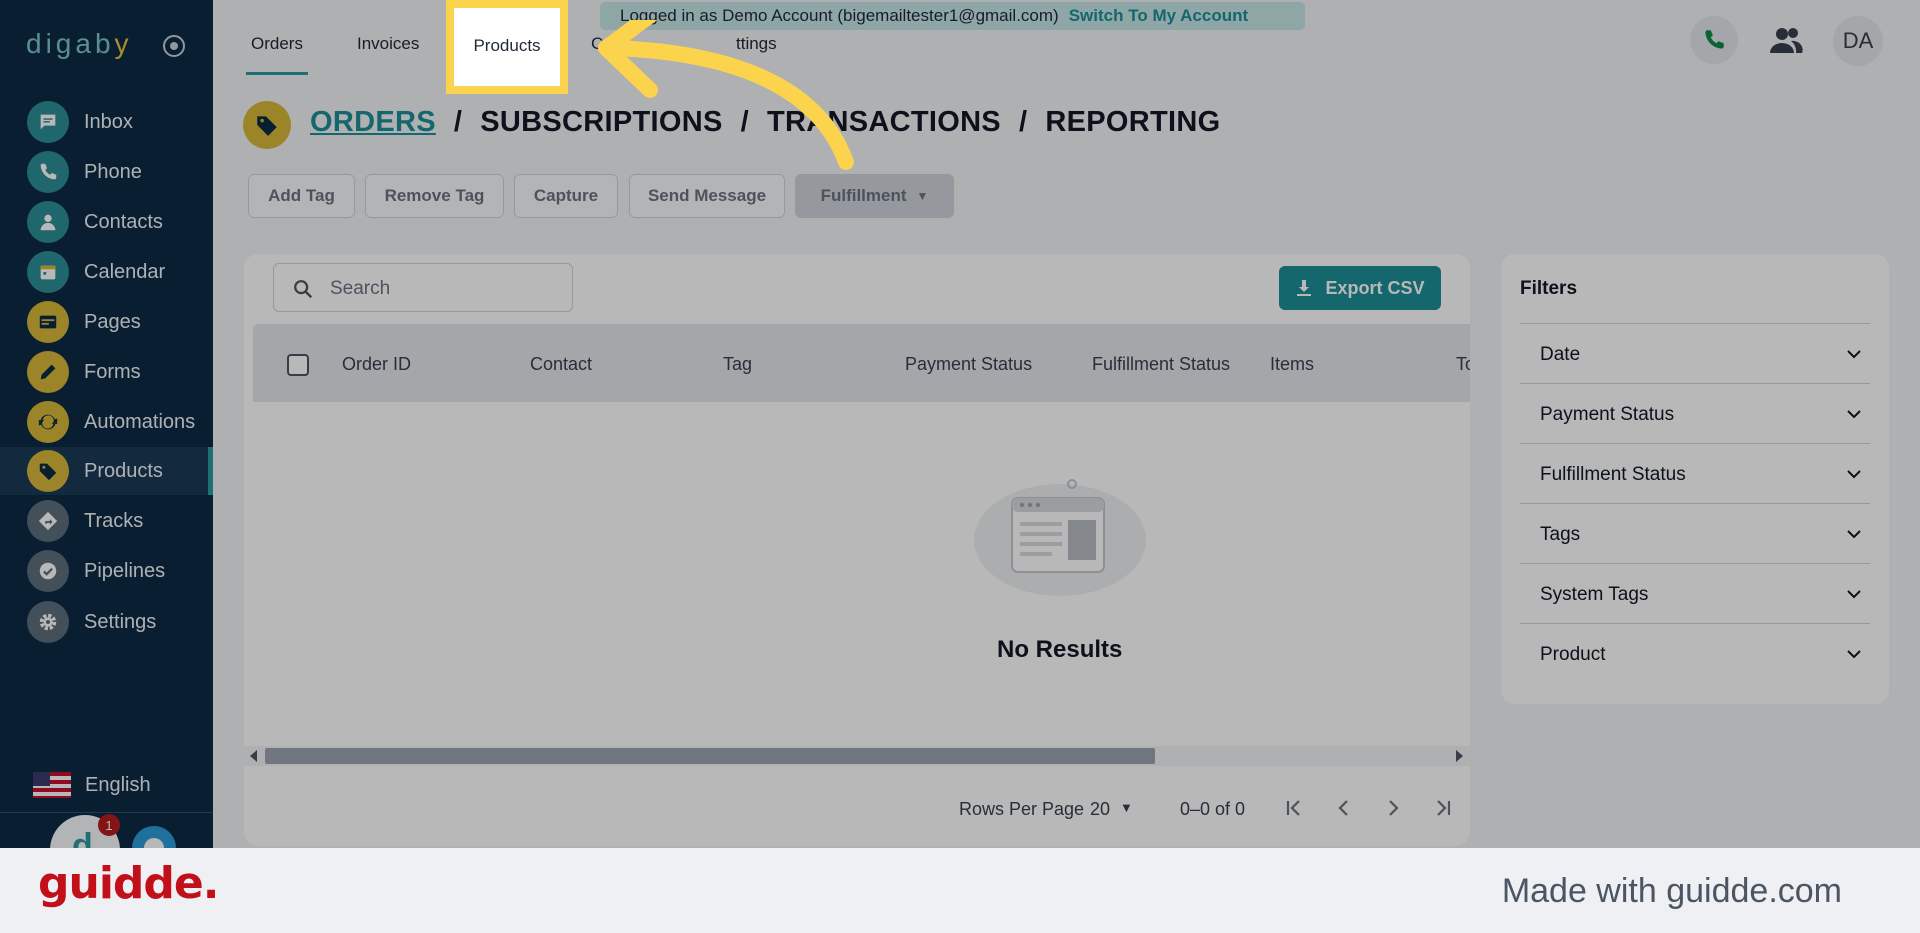 The image size is (1920, 933). What do you see at coordinates (1671, 891) in the screenshot?
I see `made-with-text: Made with guidde.com` at bounding box center [1671, 891].